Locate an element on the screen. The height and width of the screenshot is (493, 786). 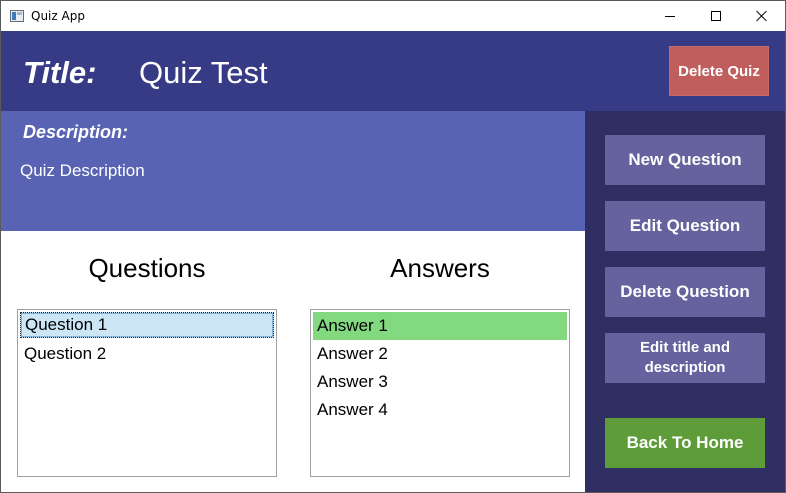
answers-list: Answer 1 Answer 2 Answer 3 Answer 4 is located at coordinates (440, 393).